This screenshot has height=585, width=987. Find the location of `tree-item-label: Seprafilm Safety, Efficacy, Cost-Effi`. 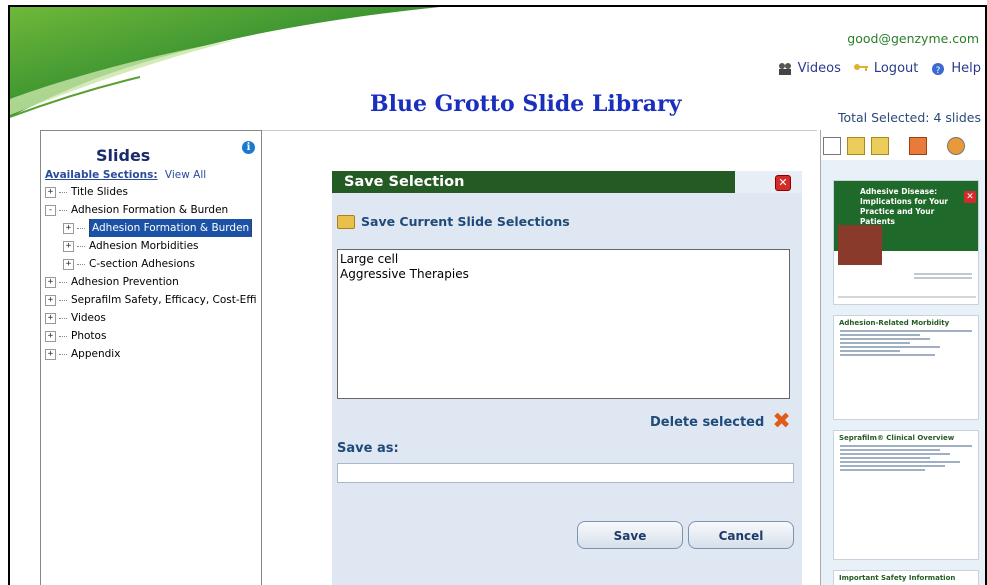

tree-item-label: Seprafilm Safety, Efficacy, Cost-Effi is located at coordinates (164, 300).